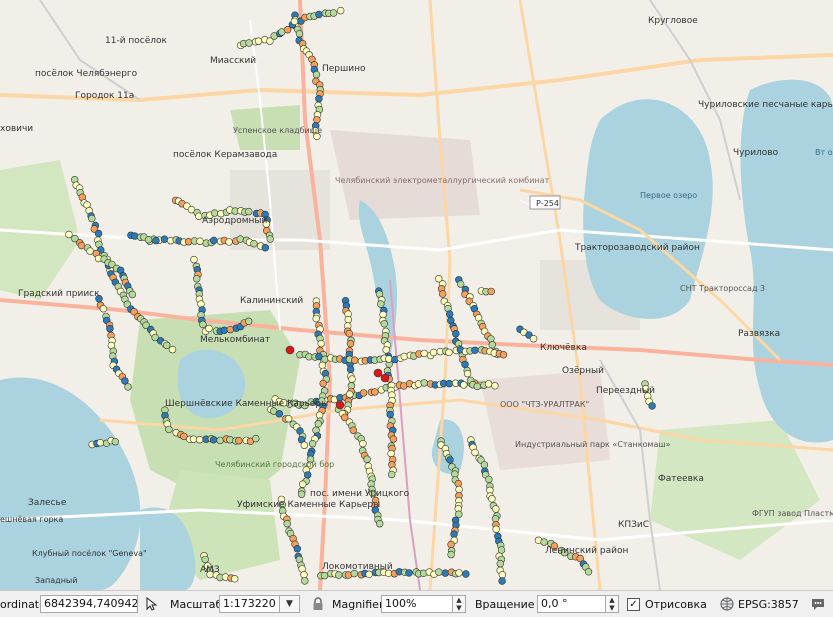 The image size is (833, 617). Describe the element at coordinates (571, 604) in the screenshot. I see `rotation-field: 0,0 °` at that location.